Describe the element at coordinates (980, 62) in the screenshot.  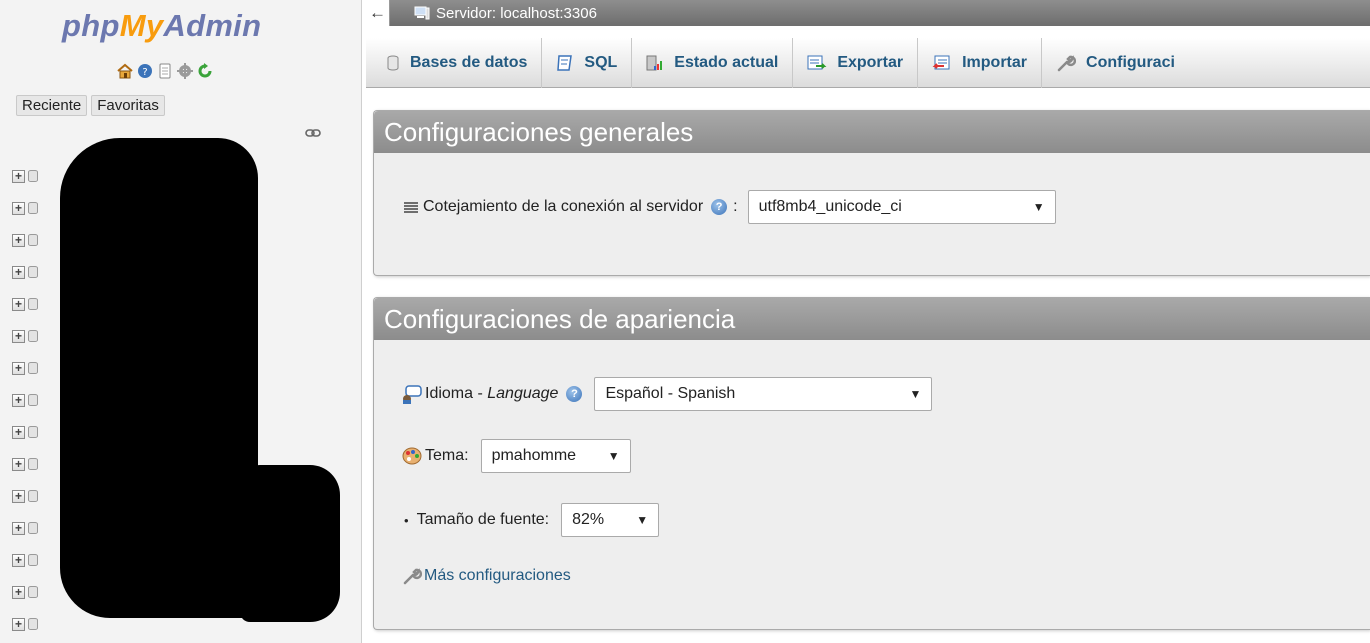
I see `tab-import: Importar` at that location.